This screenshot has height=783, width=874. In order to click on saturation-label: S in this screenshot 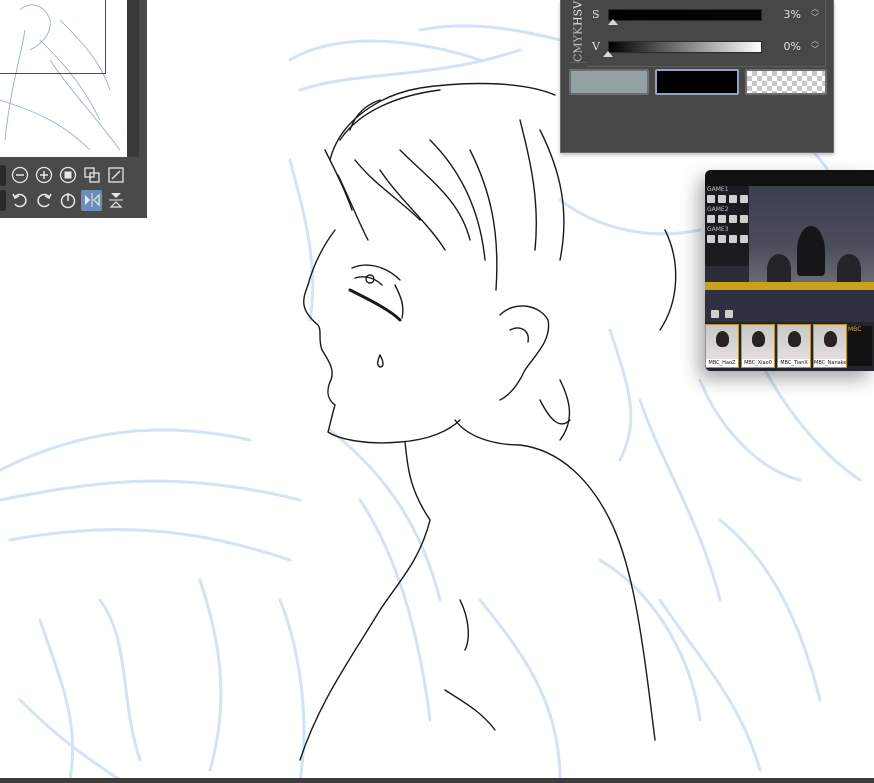, I will do `click(596, 14)`.